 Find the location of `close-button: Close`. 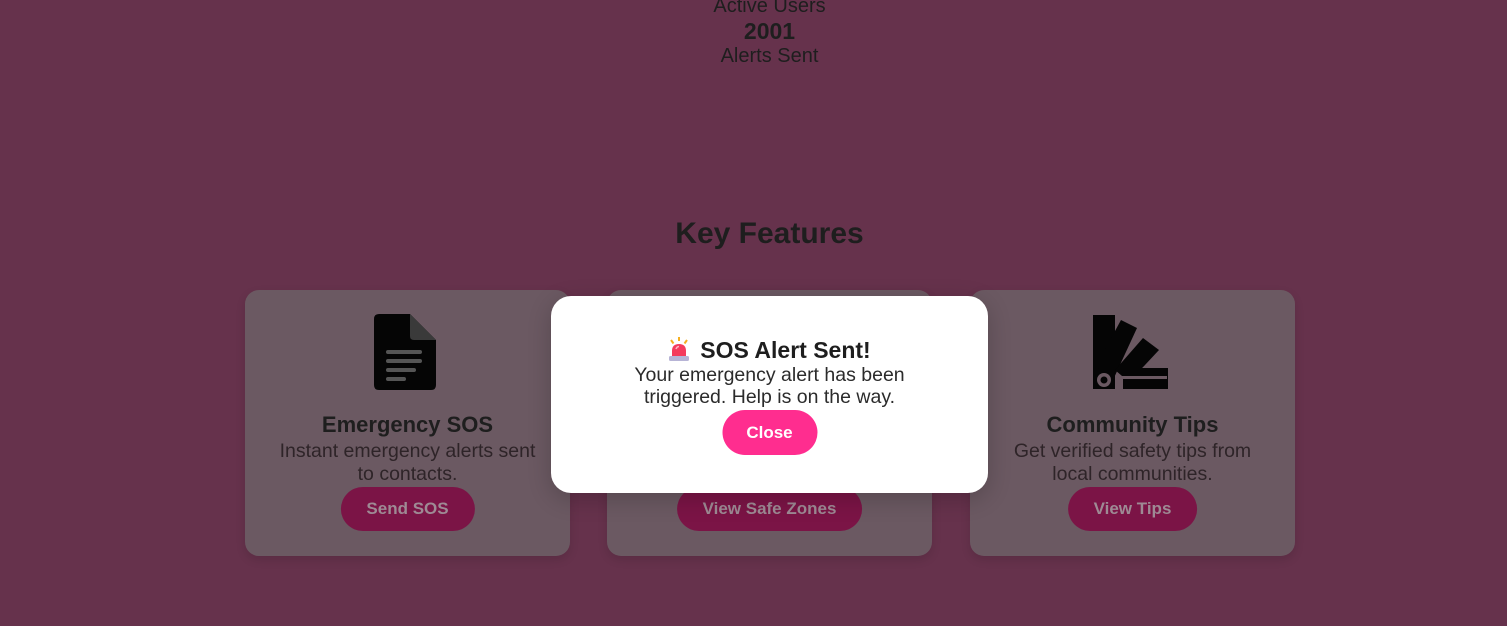

close-button: Close is located at coordinates (769, 432).